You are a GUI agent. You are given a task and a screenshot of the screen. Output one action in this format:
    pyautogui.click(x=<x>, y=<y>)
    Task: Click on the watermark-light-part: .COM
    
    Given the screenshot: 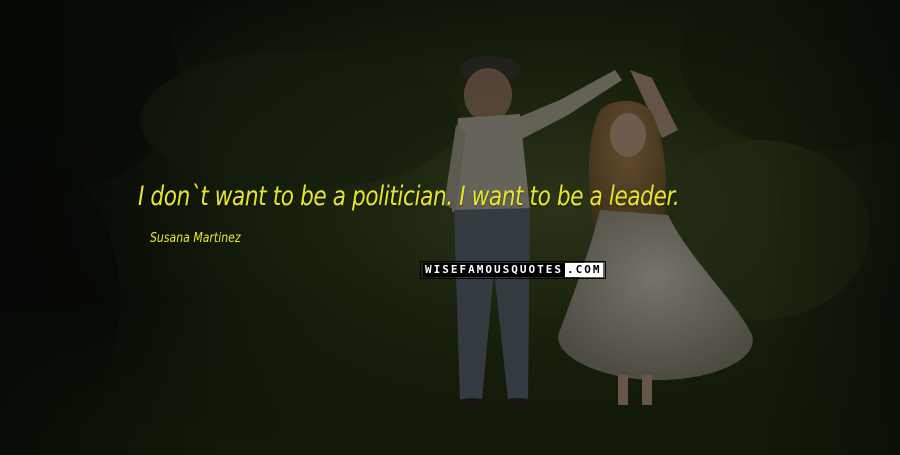 What is the action you would take?
    pyautogui.click(x=584, y=270)
    